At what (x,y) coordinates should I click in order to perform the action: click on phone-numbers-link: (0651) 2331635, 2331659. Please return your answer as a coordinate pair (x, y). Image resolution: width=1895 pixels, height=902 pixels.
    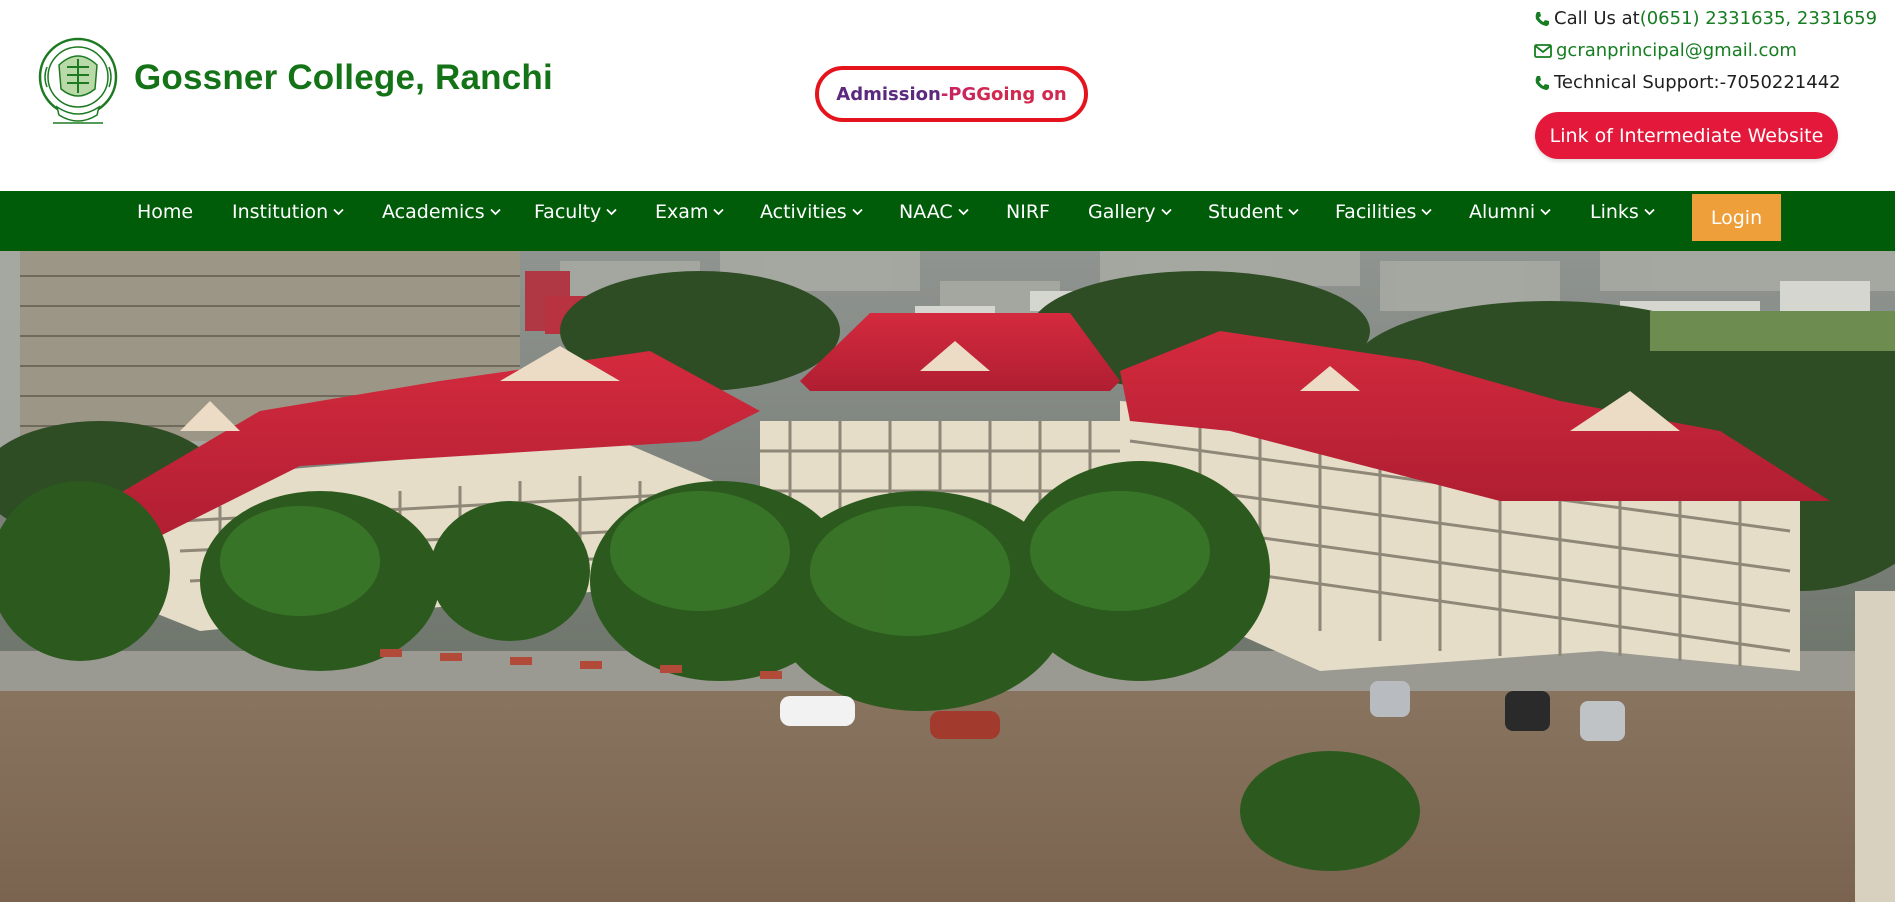
    Looking at the image, I should click on (1758, 18).